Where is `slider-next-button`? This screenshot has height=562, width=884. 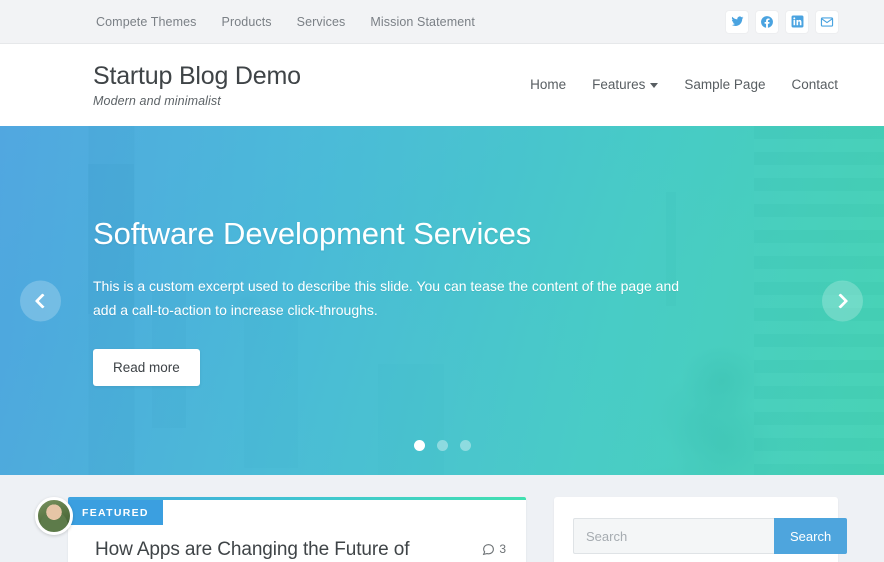
slider-next-button is located at coordinates (842, 300).